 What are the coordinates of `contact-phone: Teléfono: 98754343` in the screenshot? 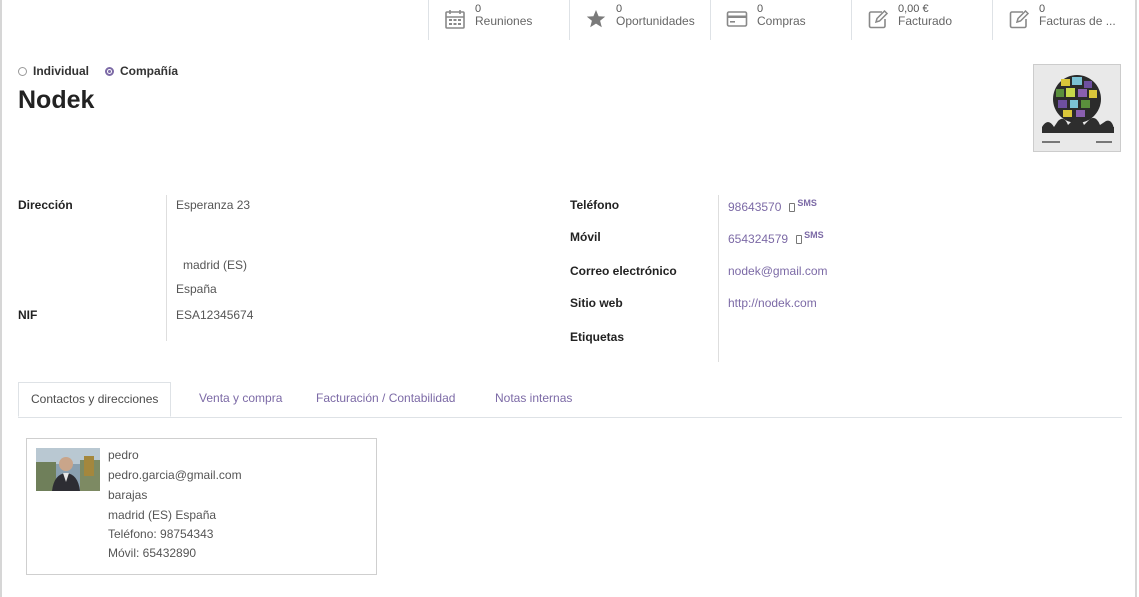 It's located at (161, 534).